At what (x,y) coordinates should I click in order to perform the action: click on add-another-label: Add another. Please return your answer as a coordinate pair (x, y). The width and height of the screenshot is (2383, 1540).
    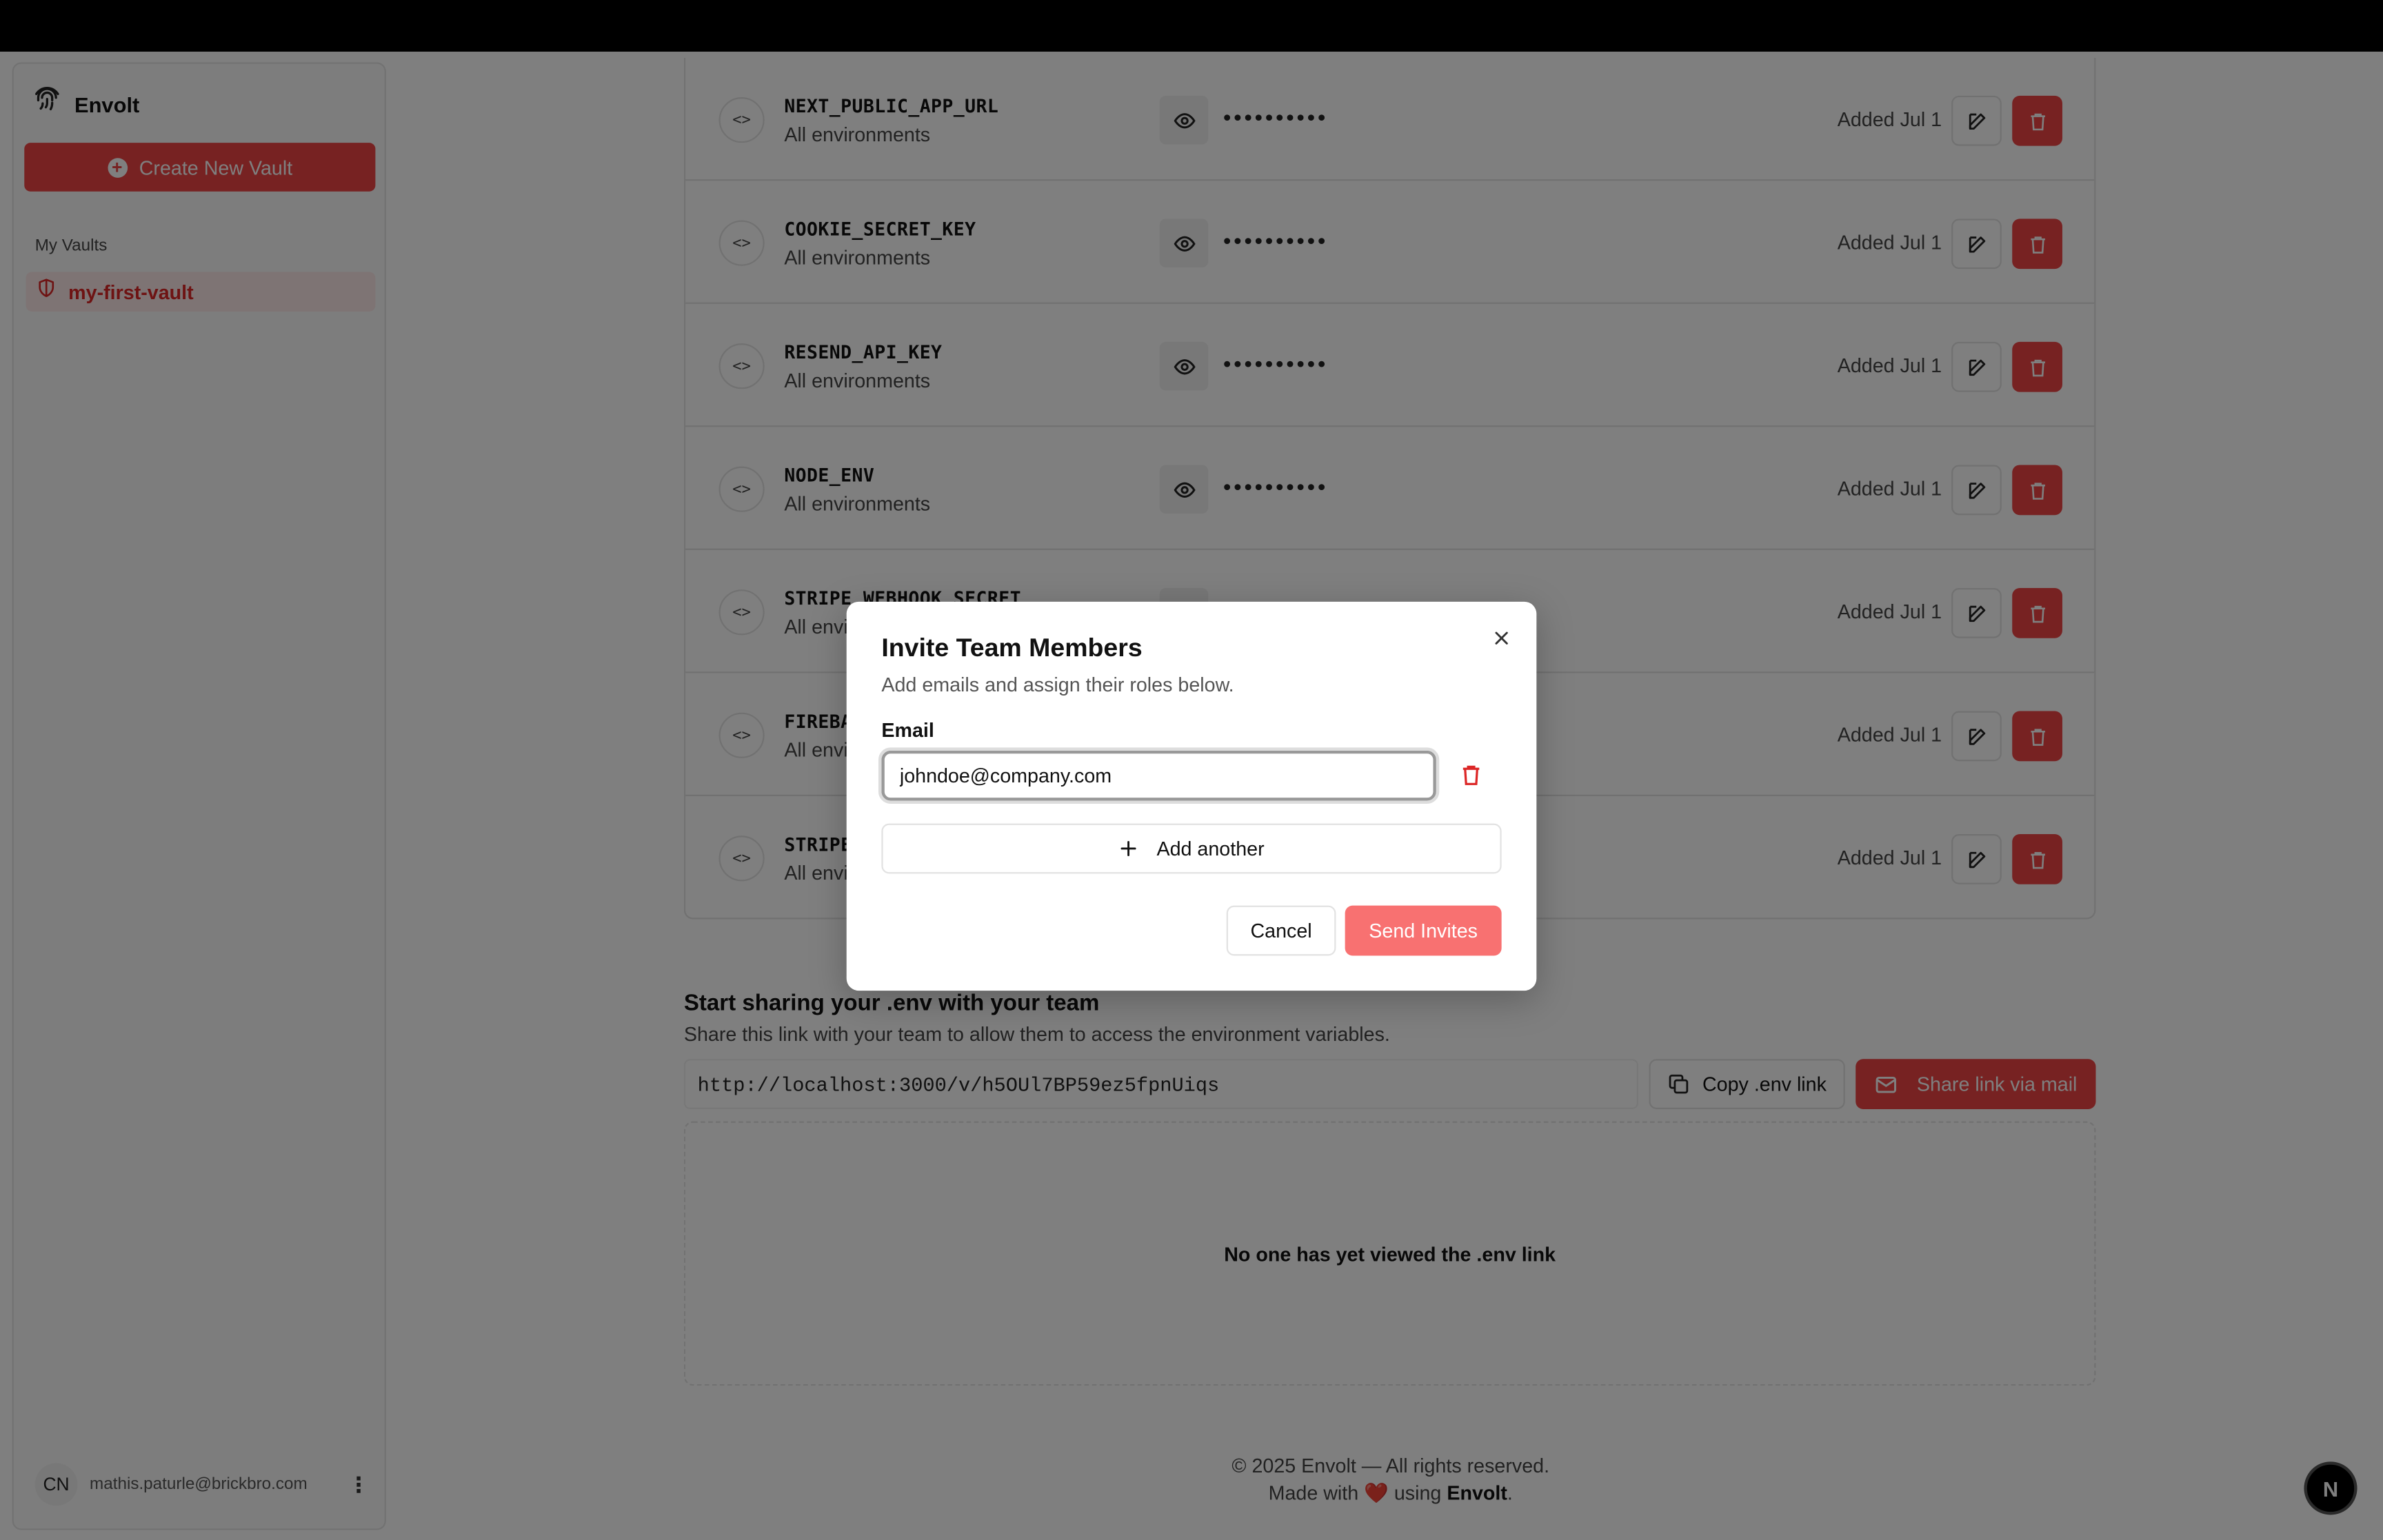
    Looking at the image, I should click on (1210, 849).